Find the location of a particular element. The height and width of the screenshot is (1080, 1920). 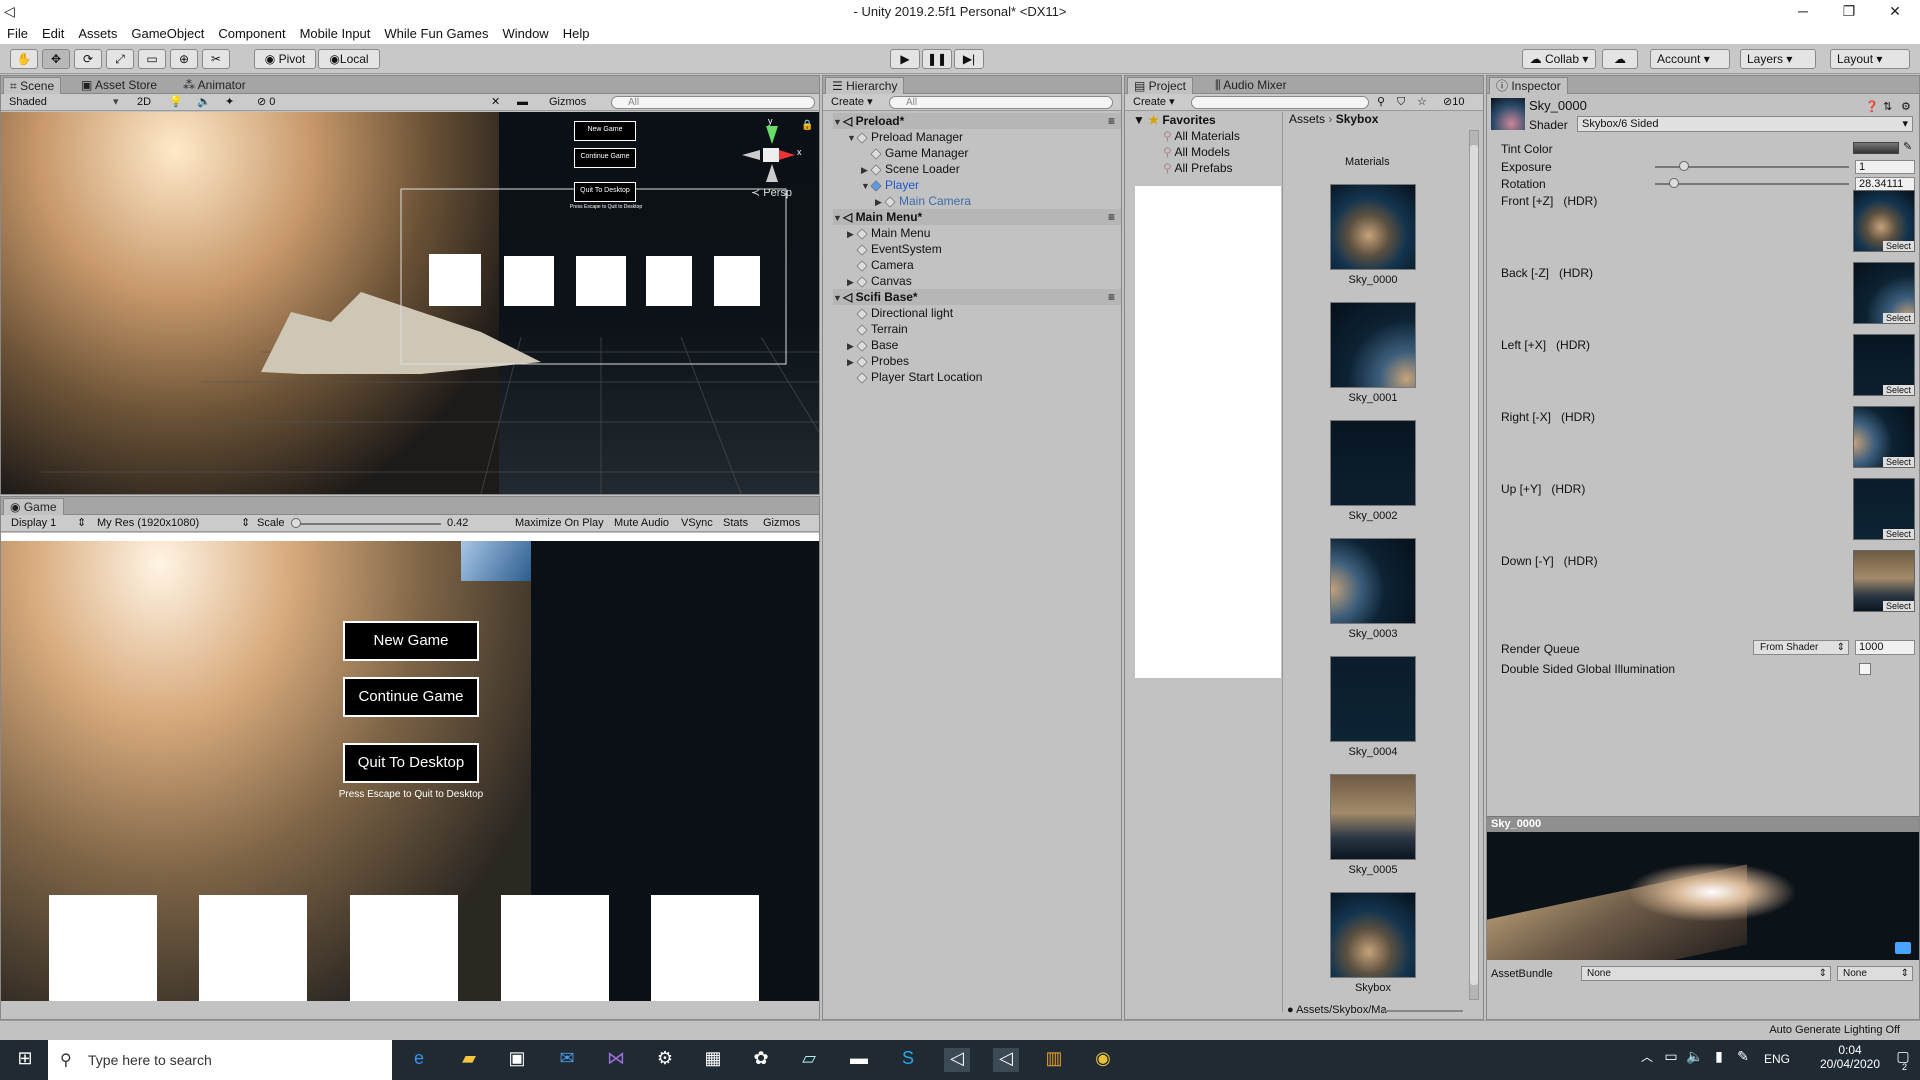

hierarchy-scene-row: ▼◁ Main Menu* ≡ is located at coordinates (977, 217).